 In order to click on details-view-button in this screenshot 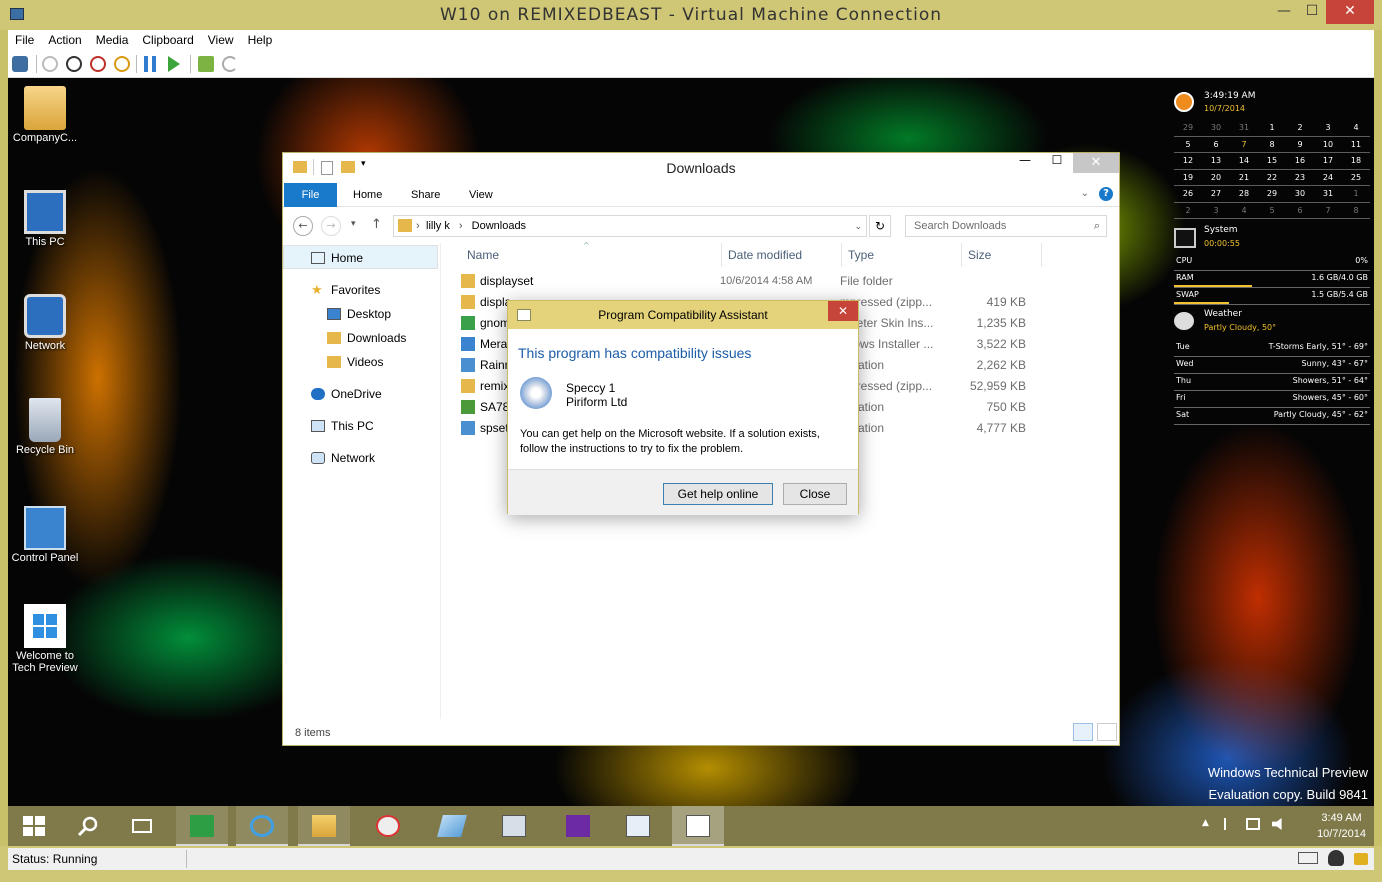, I will do `click(1083, 732)`.